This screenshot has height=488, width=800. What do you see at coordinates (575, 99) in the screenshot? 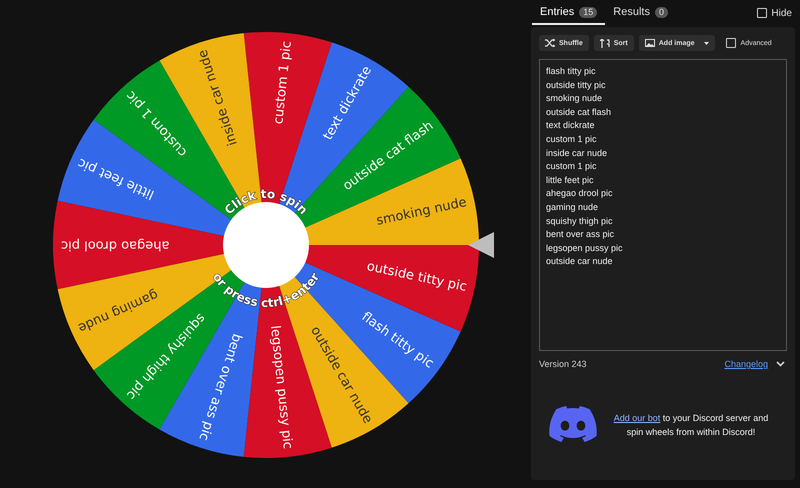
I see `entry-line: smoking nude` at bounding box center [575, 99].